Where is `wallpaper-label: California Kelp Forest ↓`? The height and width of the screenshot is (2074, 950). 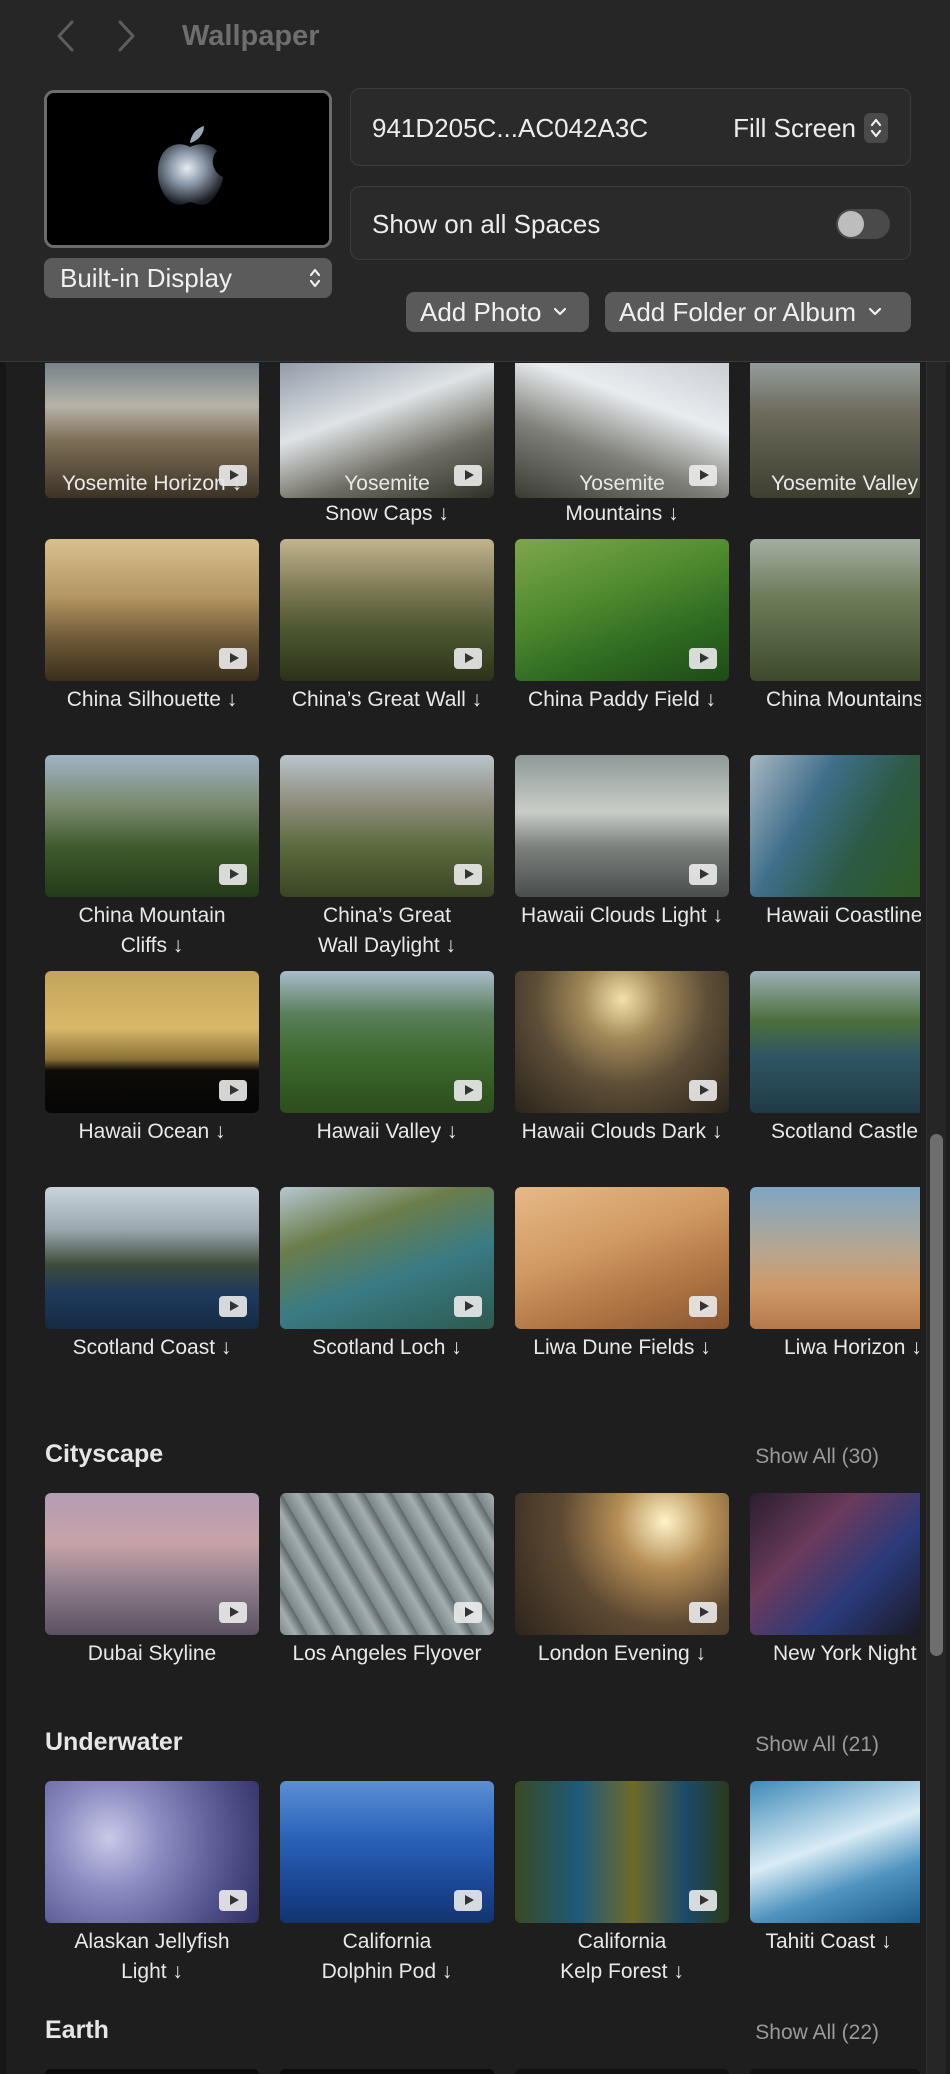
wallpaper-label: California Kelp Forest ↓ is located at coordinates (622, 1956).